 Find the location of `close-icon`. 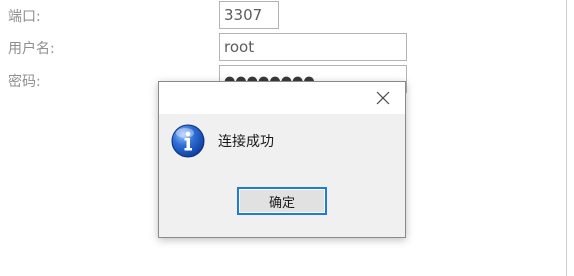

close-icon is located at coordinates (383, 98).